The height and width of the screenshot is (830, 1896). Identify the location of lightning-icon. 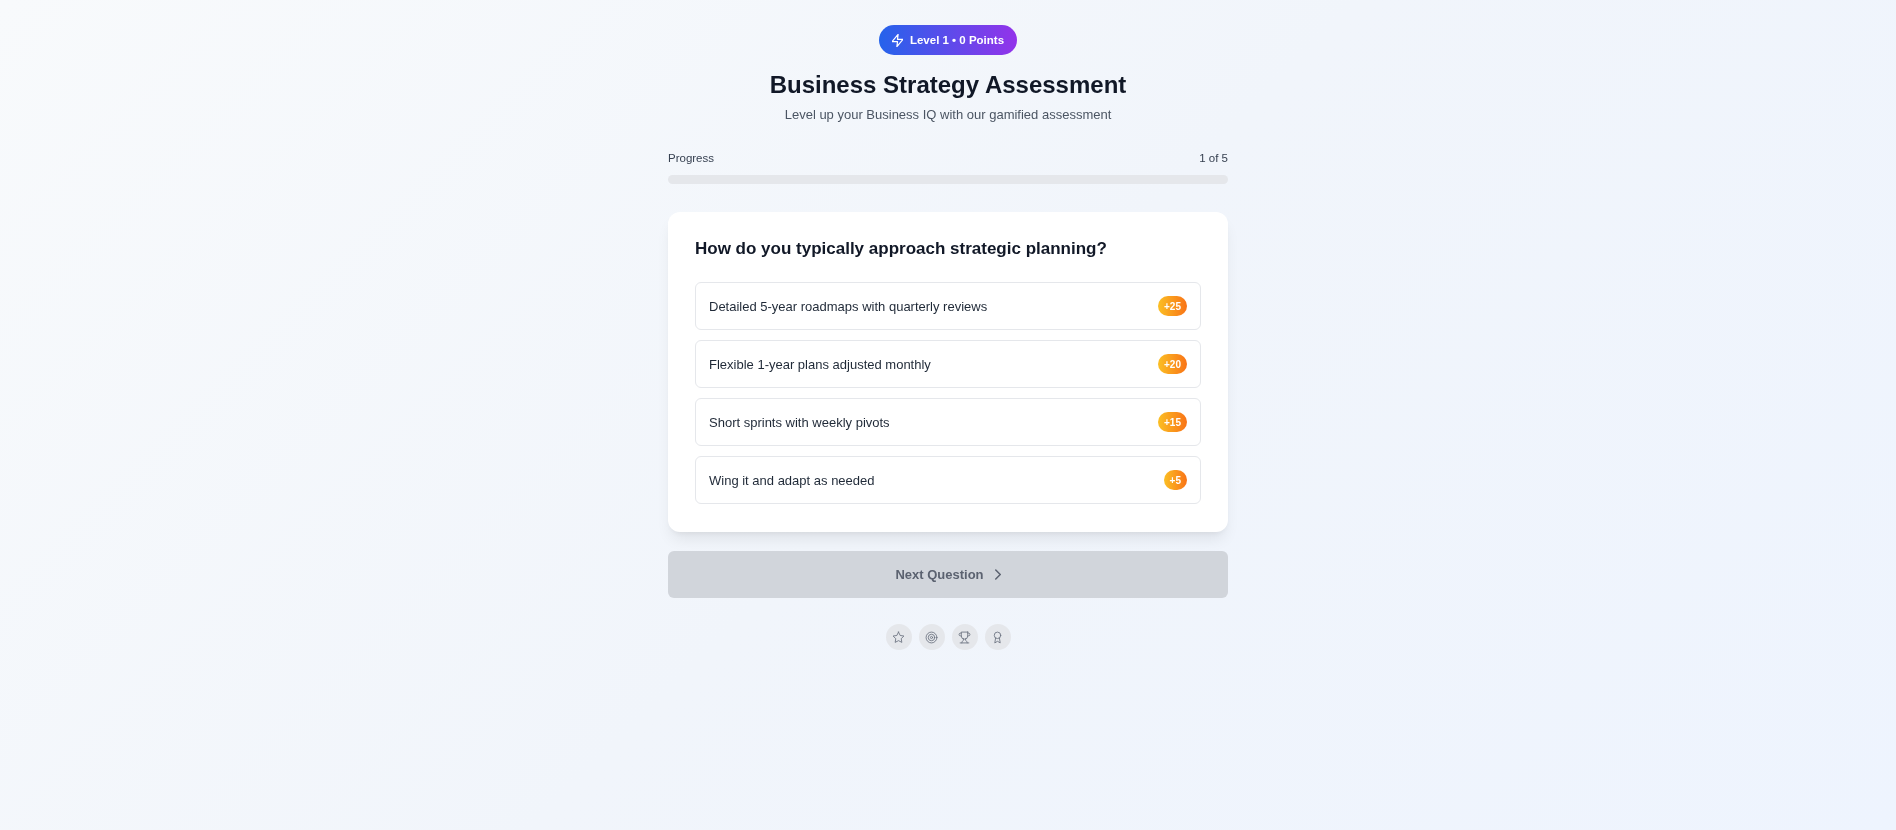
(897, 40).